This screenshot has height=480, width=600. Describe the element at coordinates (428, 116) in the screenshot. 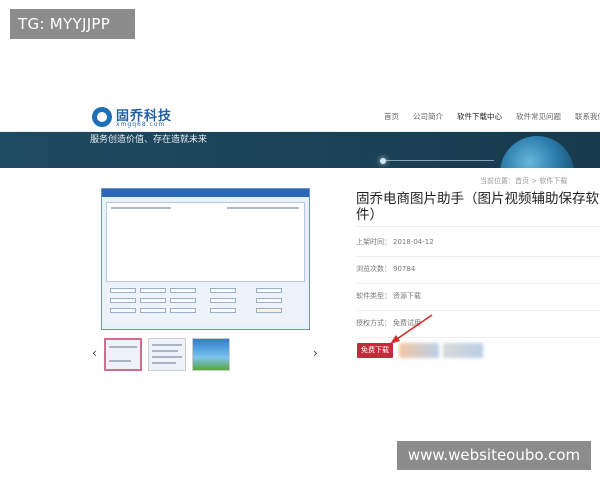

I see `nav-item-about: 公司简介` at that location.